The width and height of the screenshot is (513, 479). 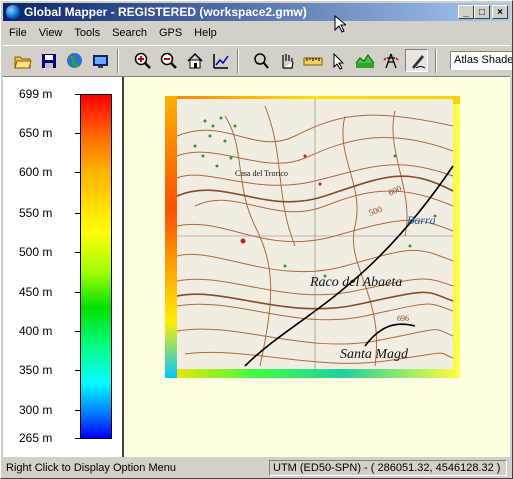 What do you see at coordinates (500, 12) in the screenshot?
I see `close-button: ×` at bounding box center [500, 12].